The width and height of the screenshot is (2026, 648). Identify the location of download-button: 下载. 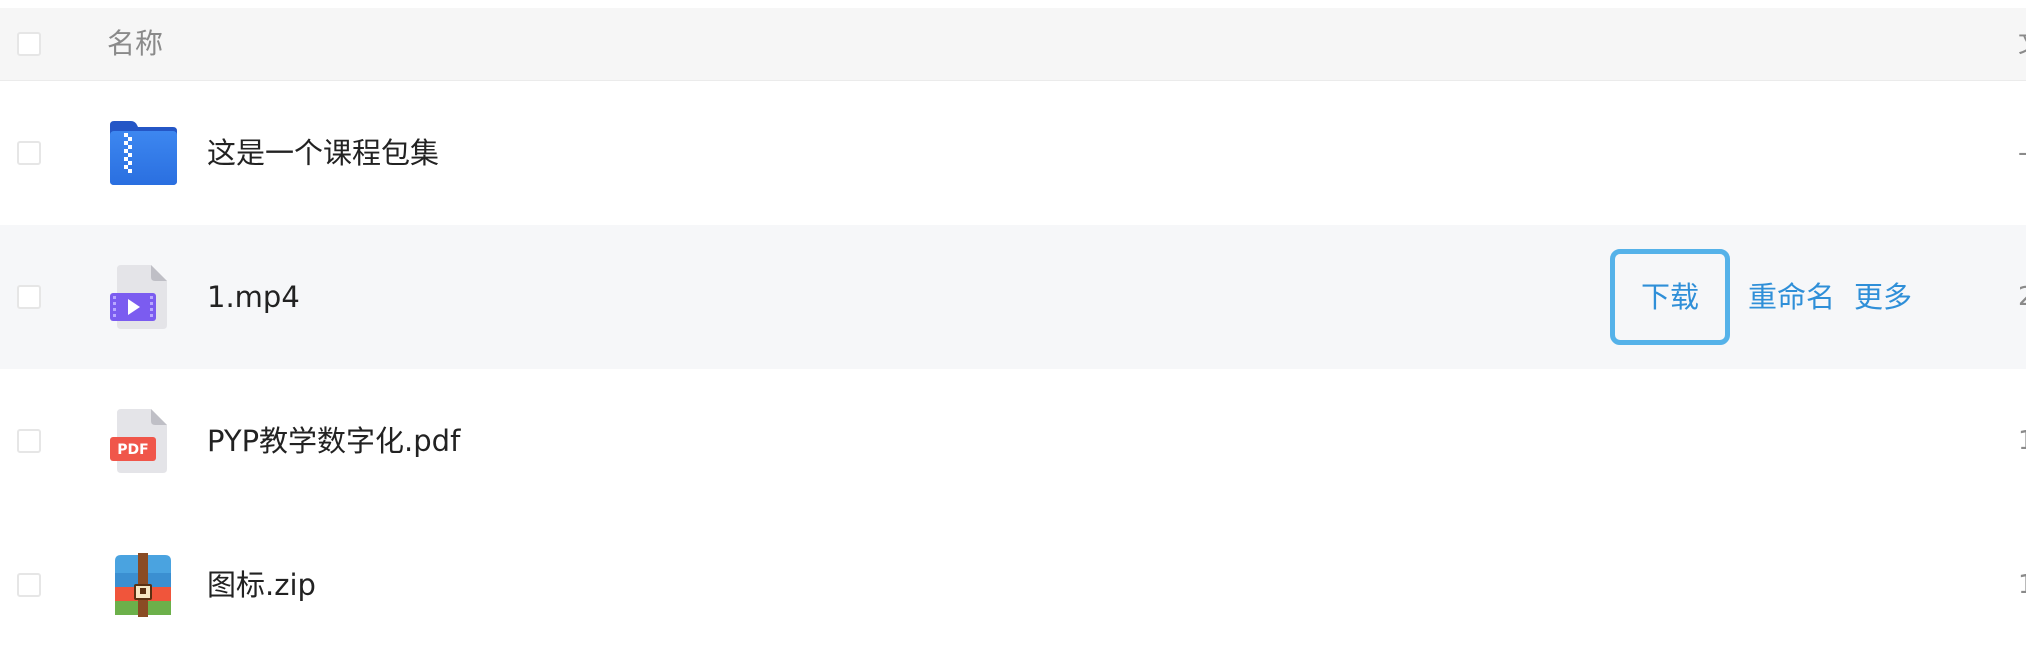
(1670, 297).